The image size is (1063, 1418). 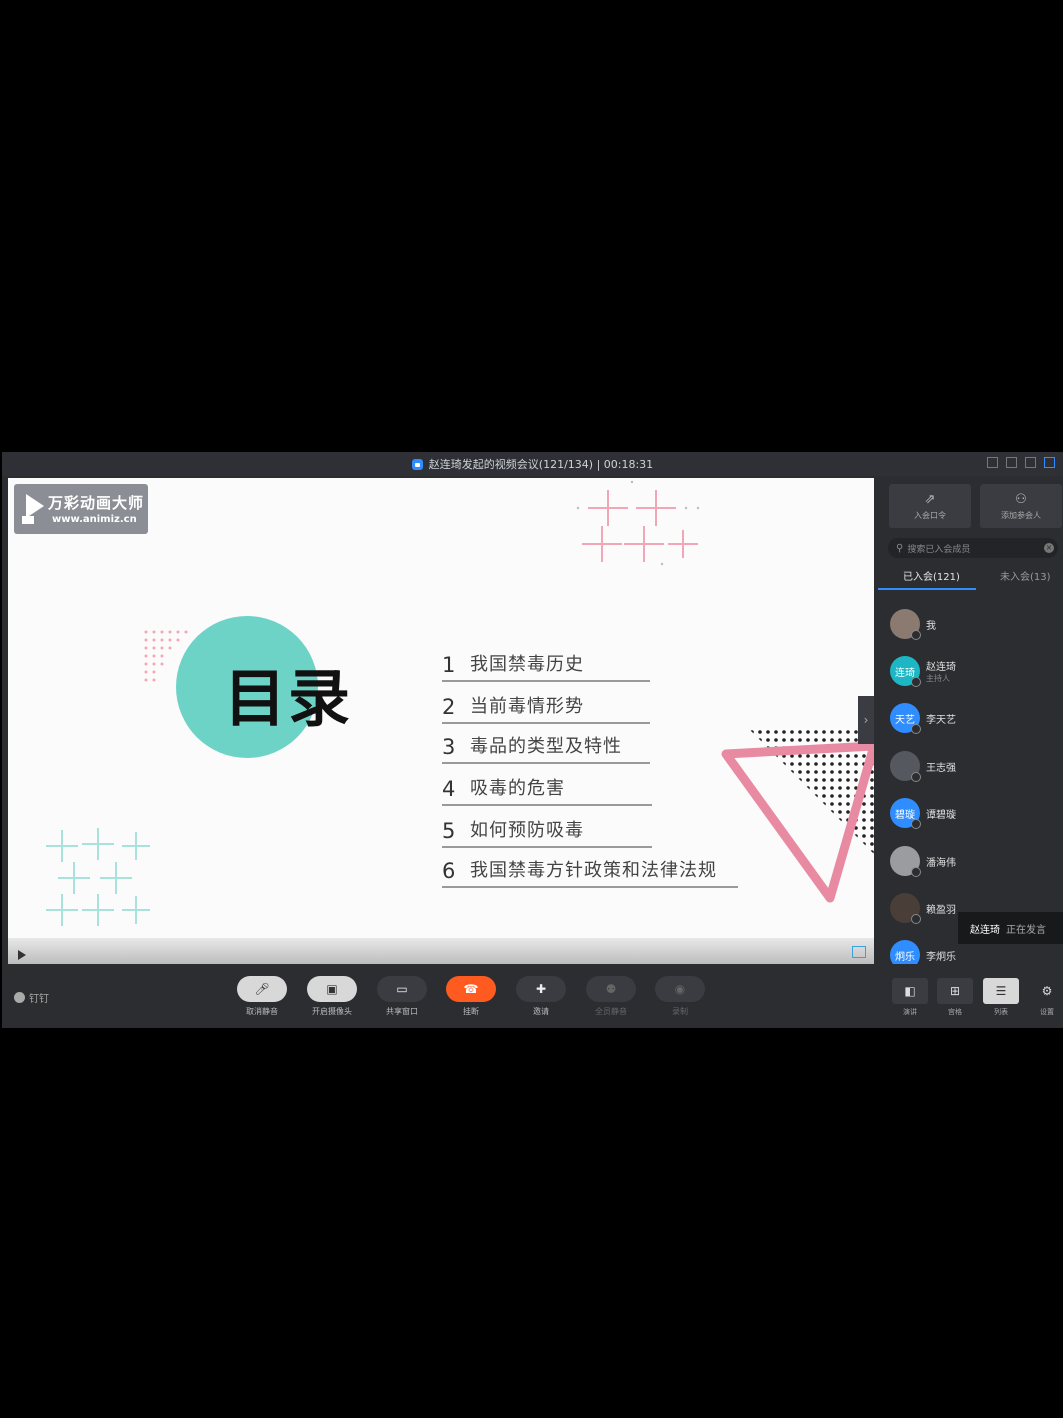 I want to click on invite-icon: ✚, so click(x=541, y=989).